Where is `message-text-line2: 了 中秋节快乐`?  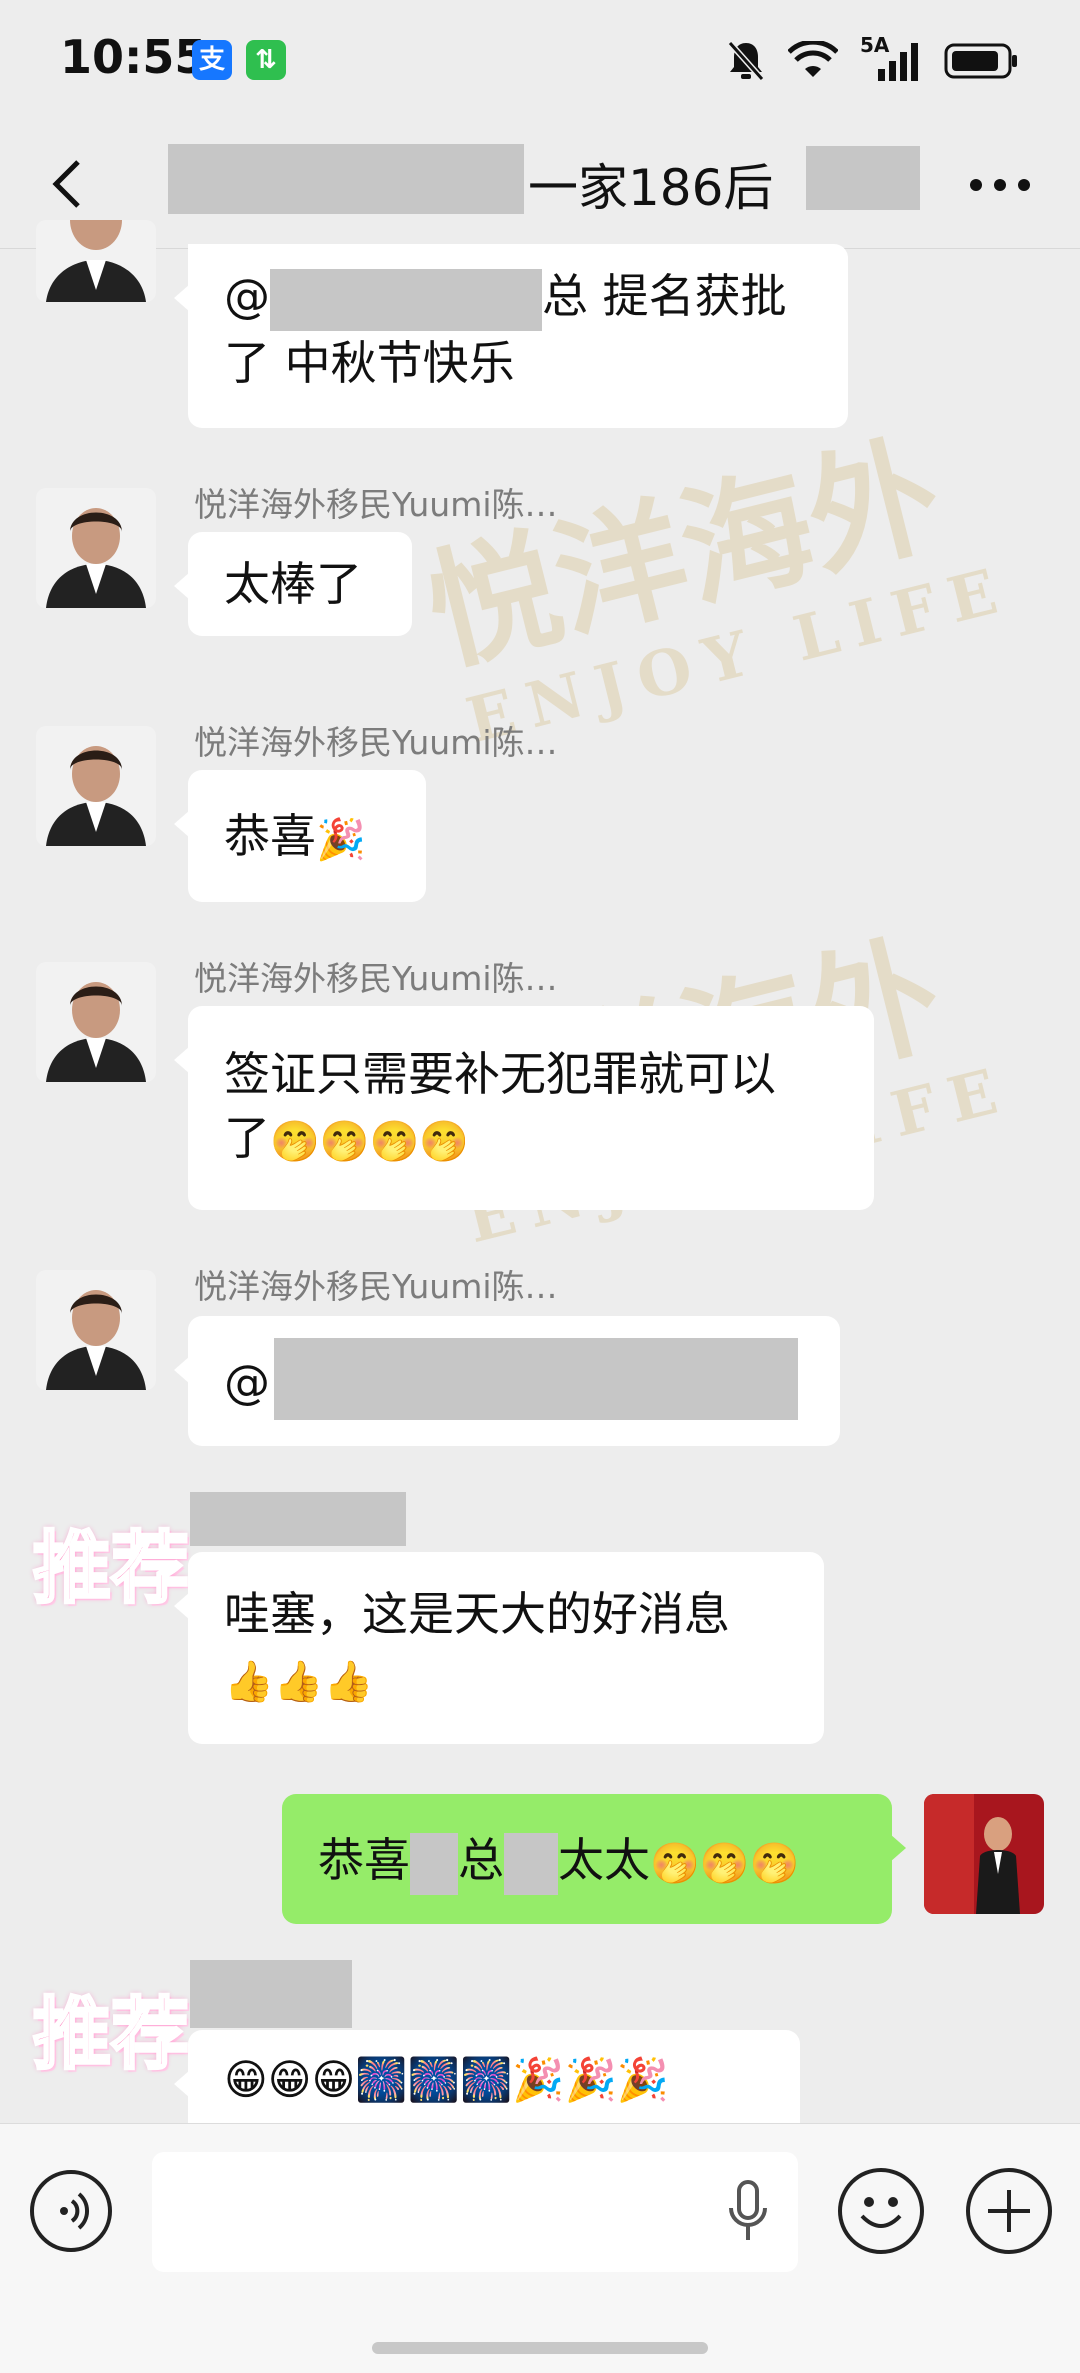
message-text-line2: 了 中秋节快乐 is located at coordinates (369, 362).